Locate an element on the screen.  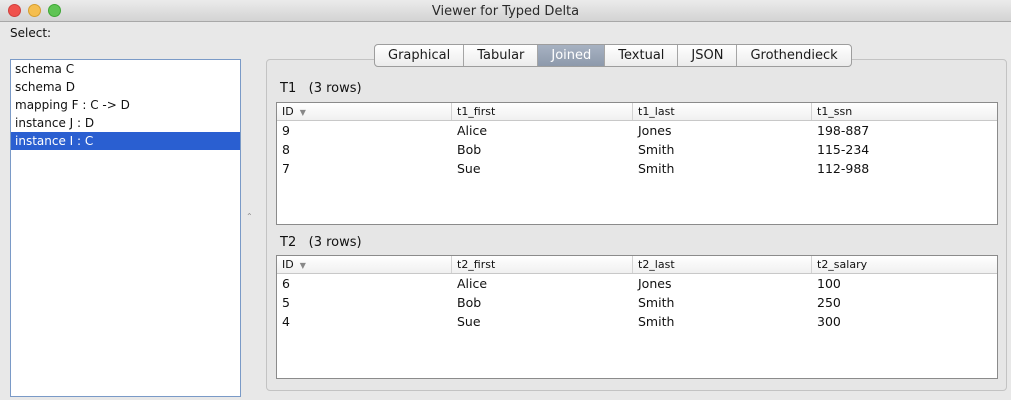
table-row: 9 Alice Jones 198-887 is located at coordinates (637, 130).